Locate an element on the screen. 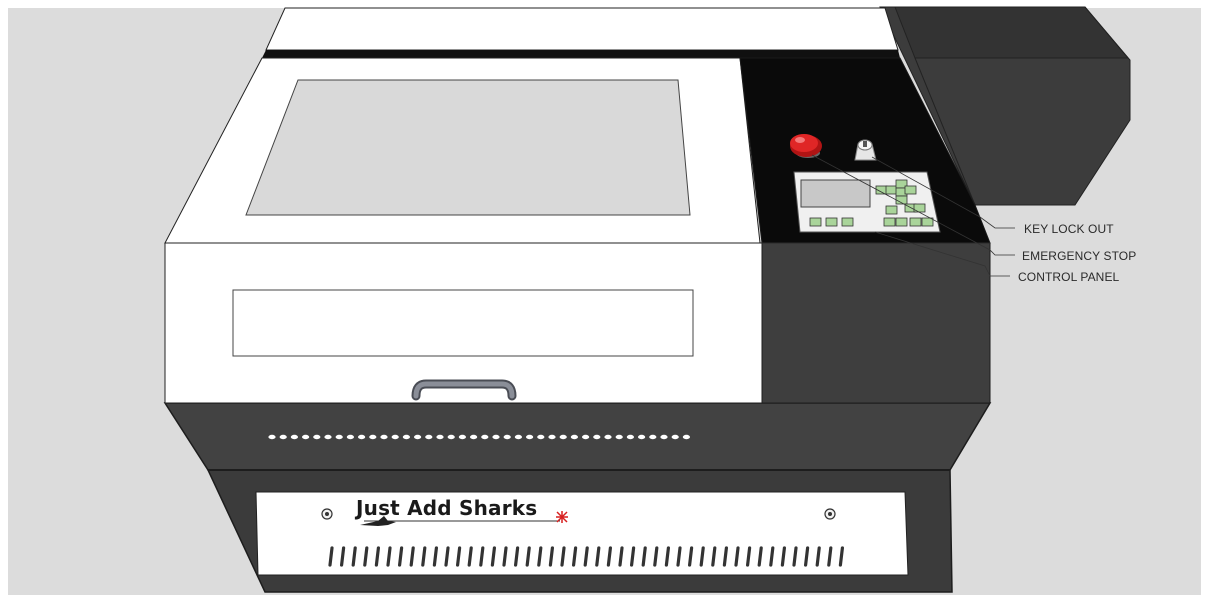 The width and height of the screenshot is (1207, 600). callout-emergency-stop: EMERGENCY STOP is located at coordinates (1079, 256).